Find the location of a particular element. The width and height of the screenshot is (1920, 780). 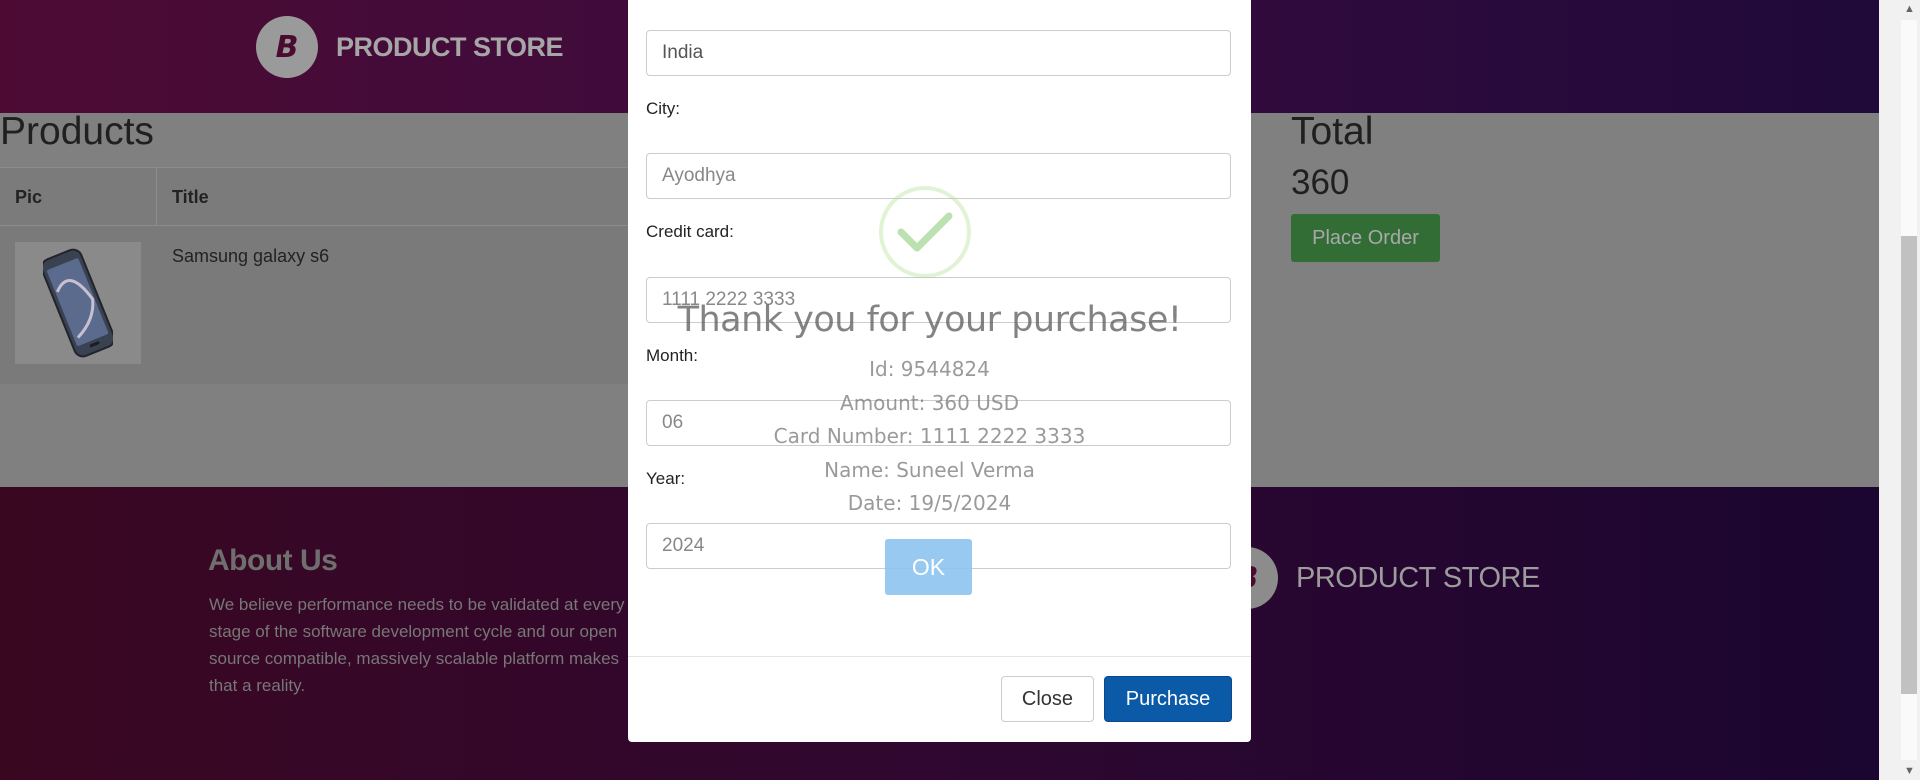

purchase-button: Purchase is located at coordinates (1168, 699).